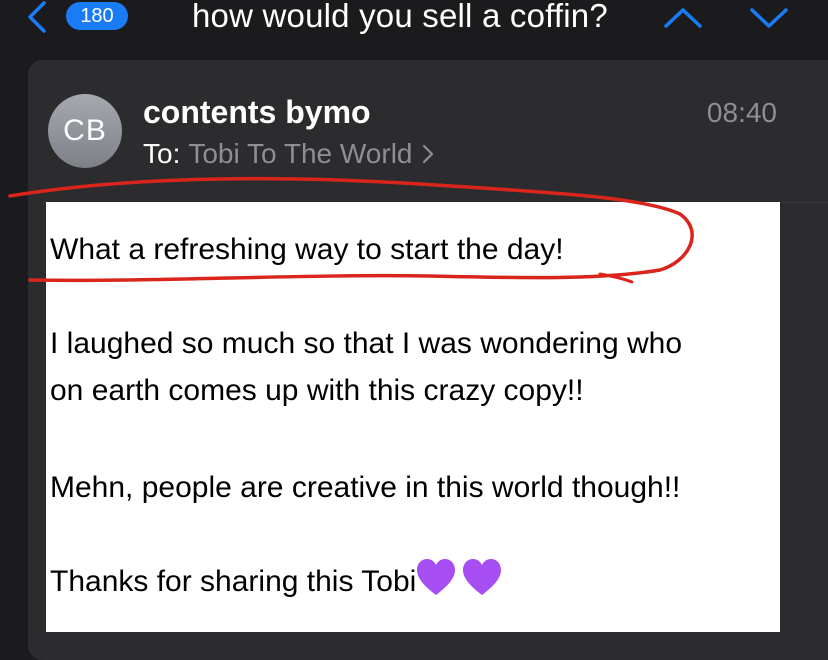 The height and width of the screenshot is (660, 828). I want to click on sender-avatar: CB, so click(85, 131).